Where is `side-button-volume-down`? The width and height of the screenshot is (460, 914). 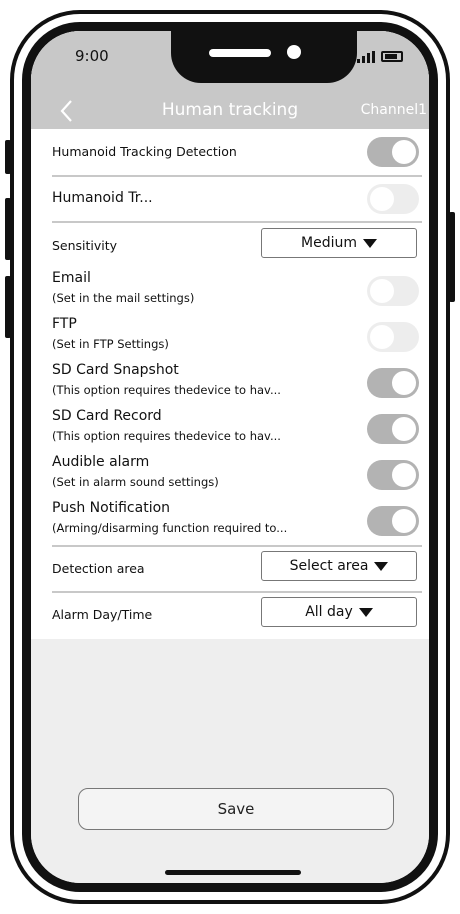
side-button-volume-down is located at coordinates (8, 307).